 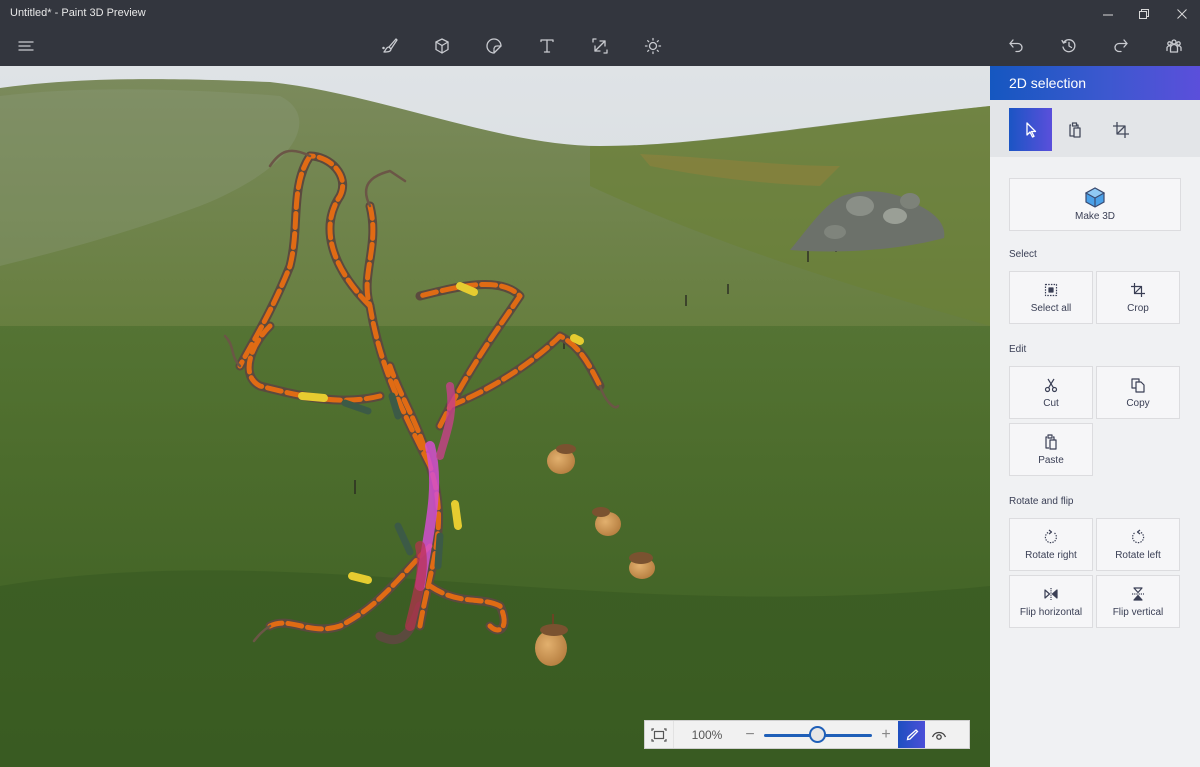 I want to click on copy-button: Copy, so click(x=1138, y=392).